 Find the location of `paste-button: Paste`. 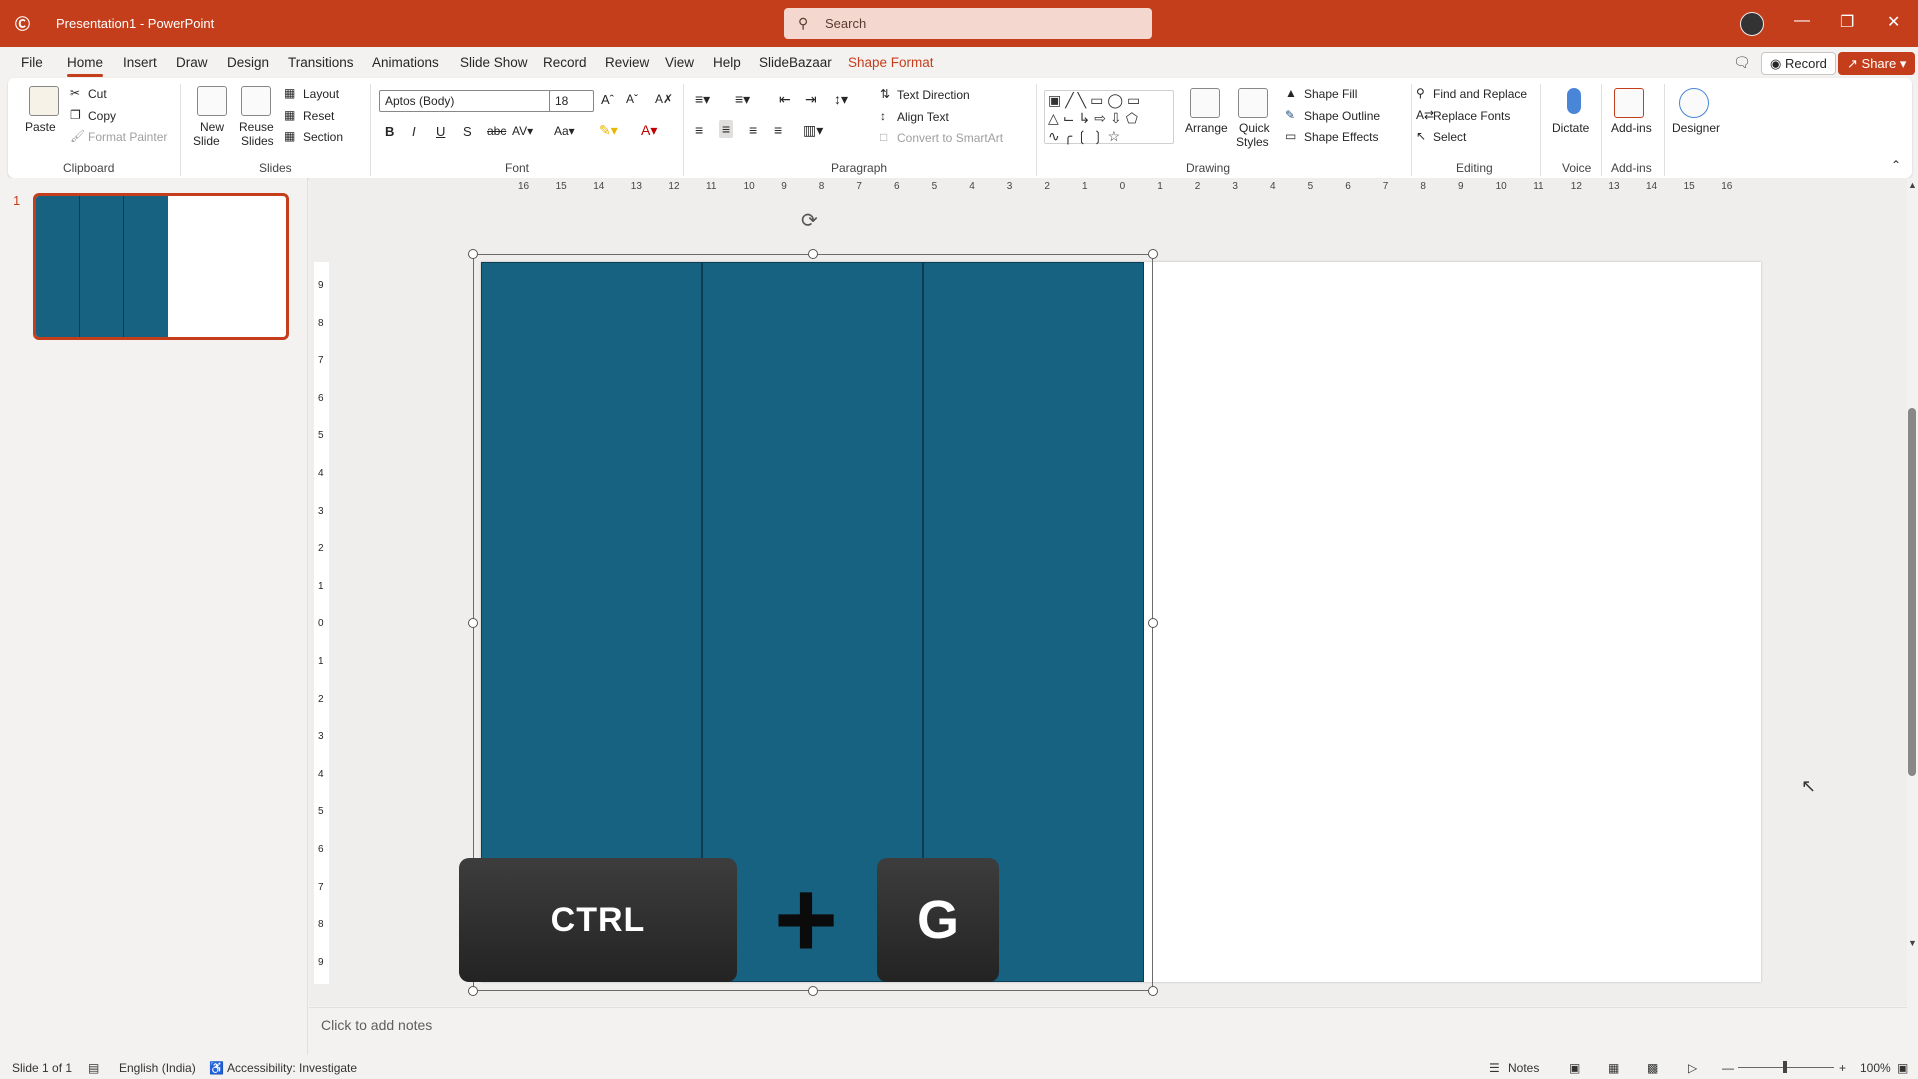

paste-button: Paste is located at coordinates (40, 127).